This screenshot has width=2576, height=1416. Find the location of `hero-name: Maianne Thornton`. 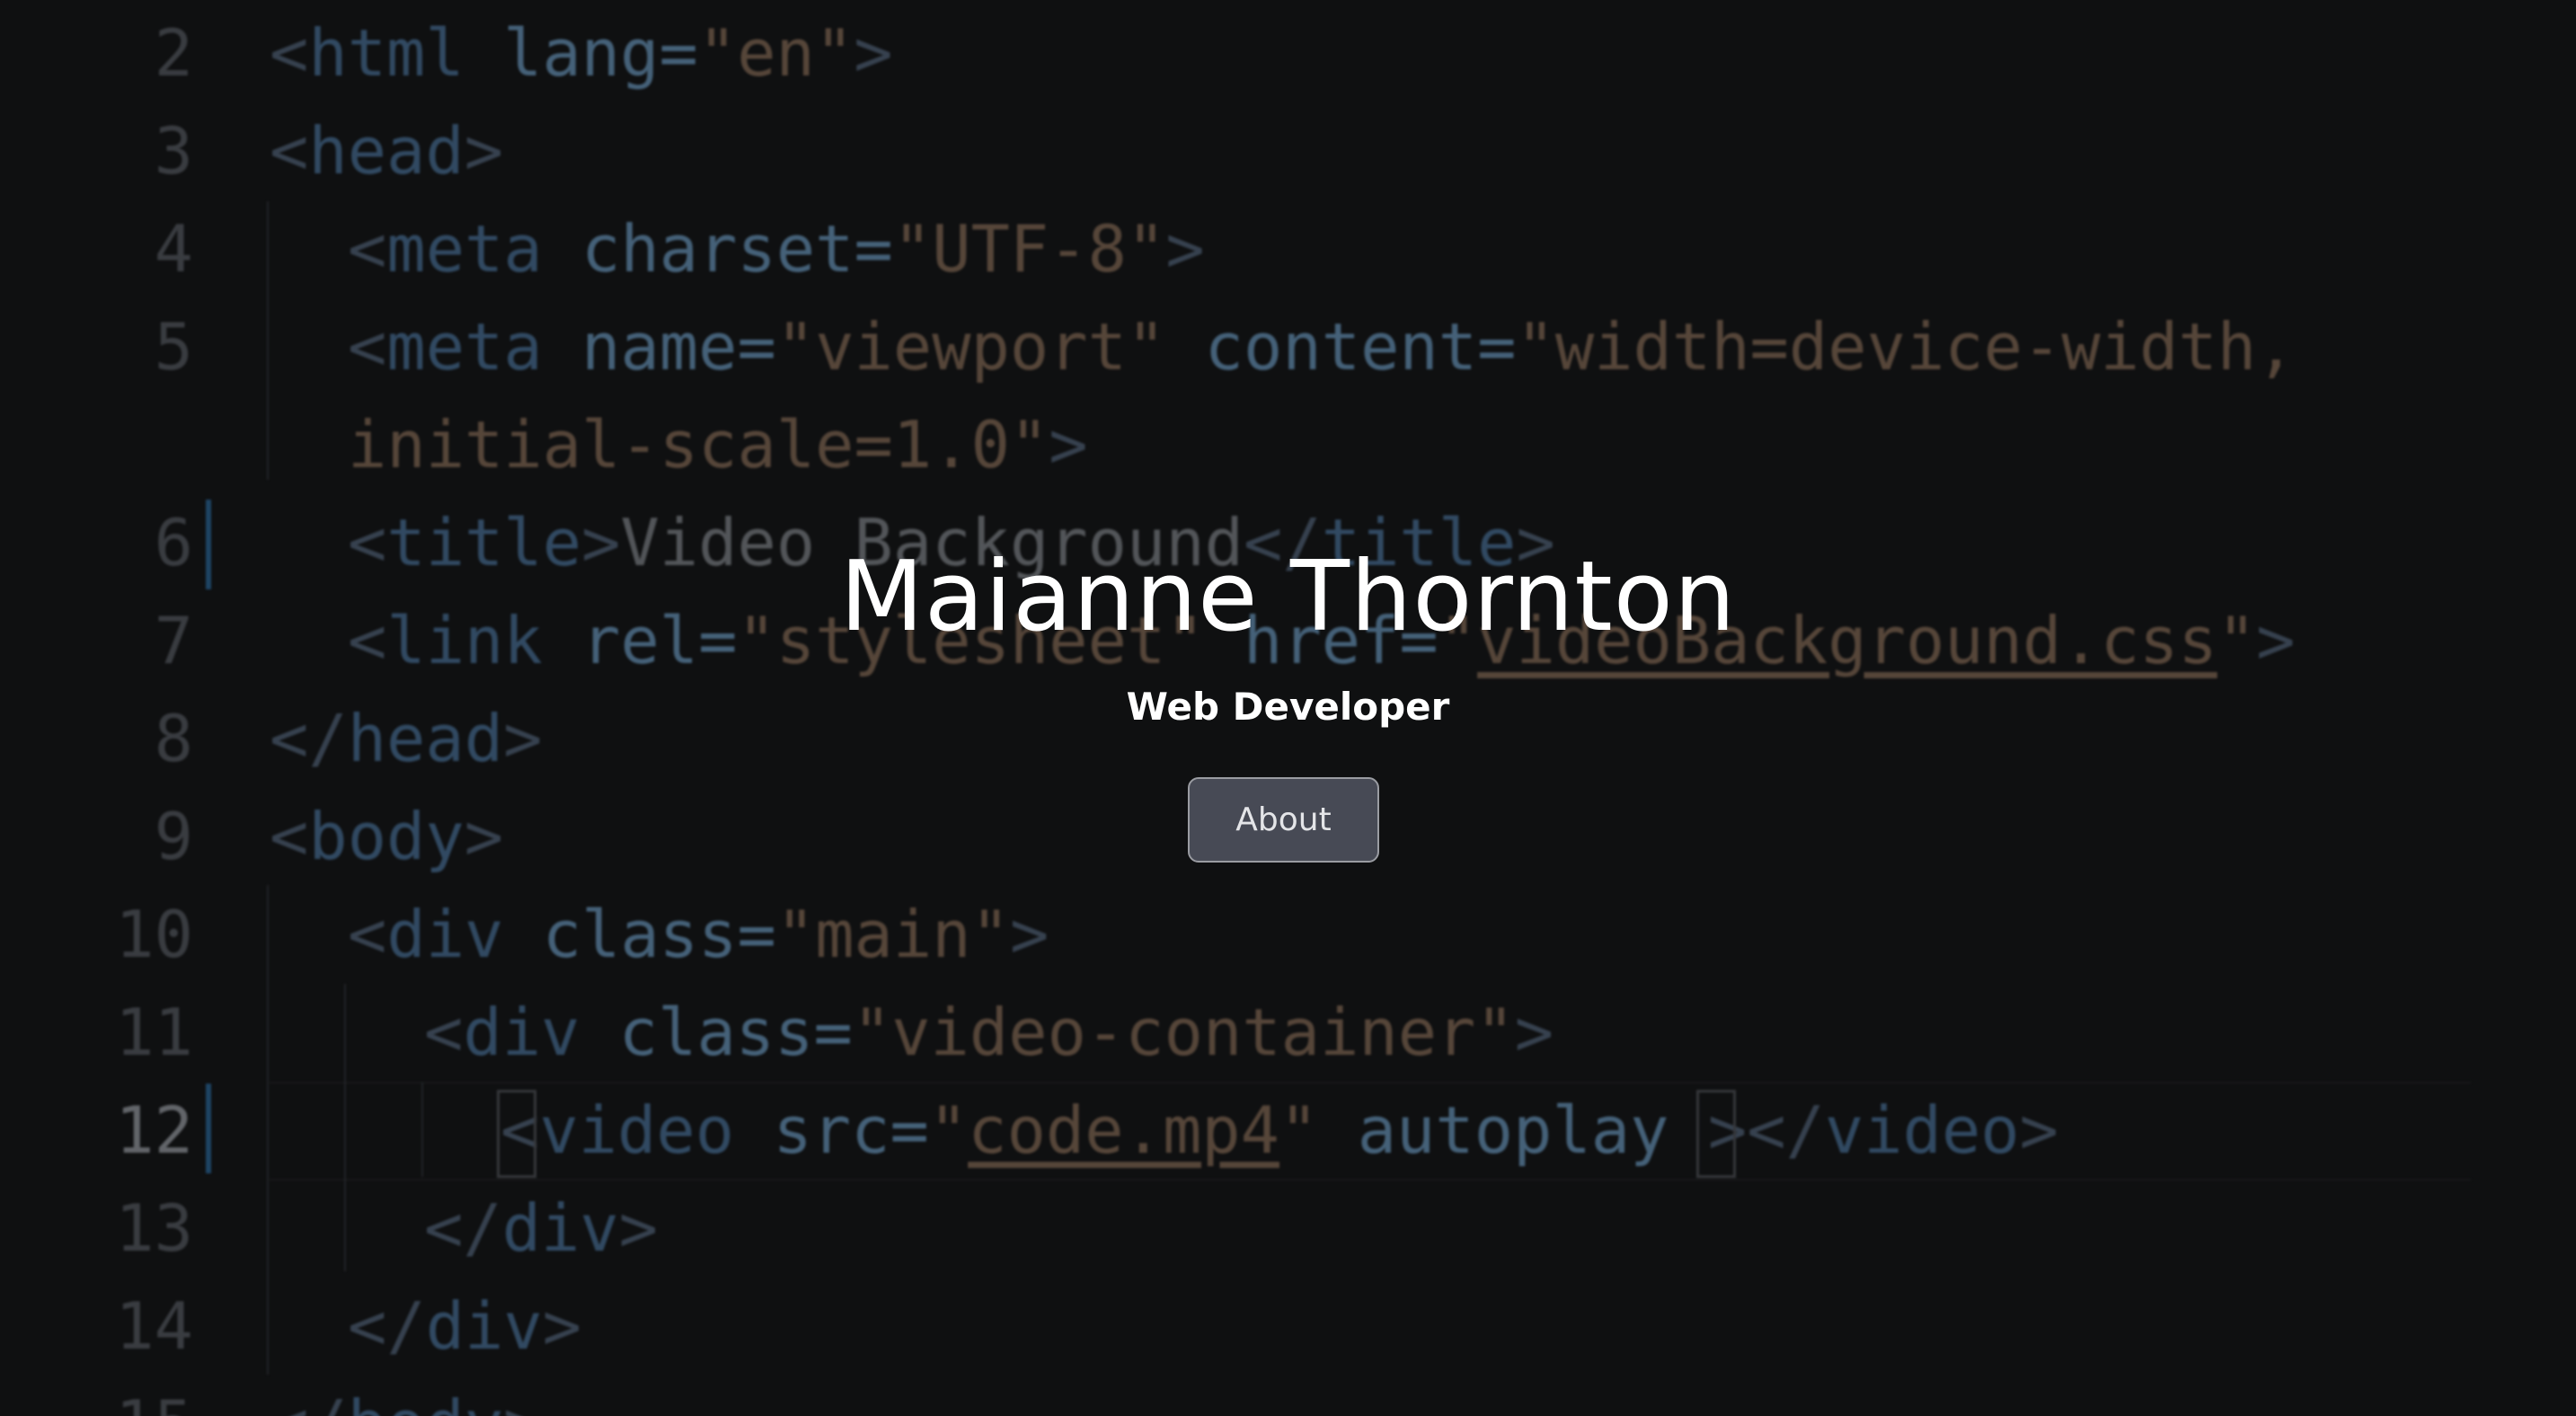

hero-name: Maianne Thornton is located at coordinates (1288, 597).